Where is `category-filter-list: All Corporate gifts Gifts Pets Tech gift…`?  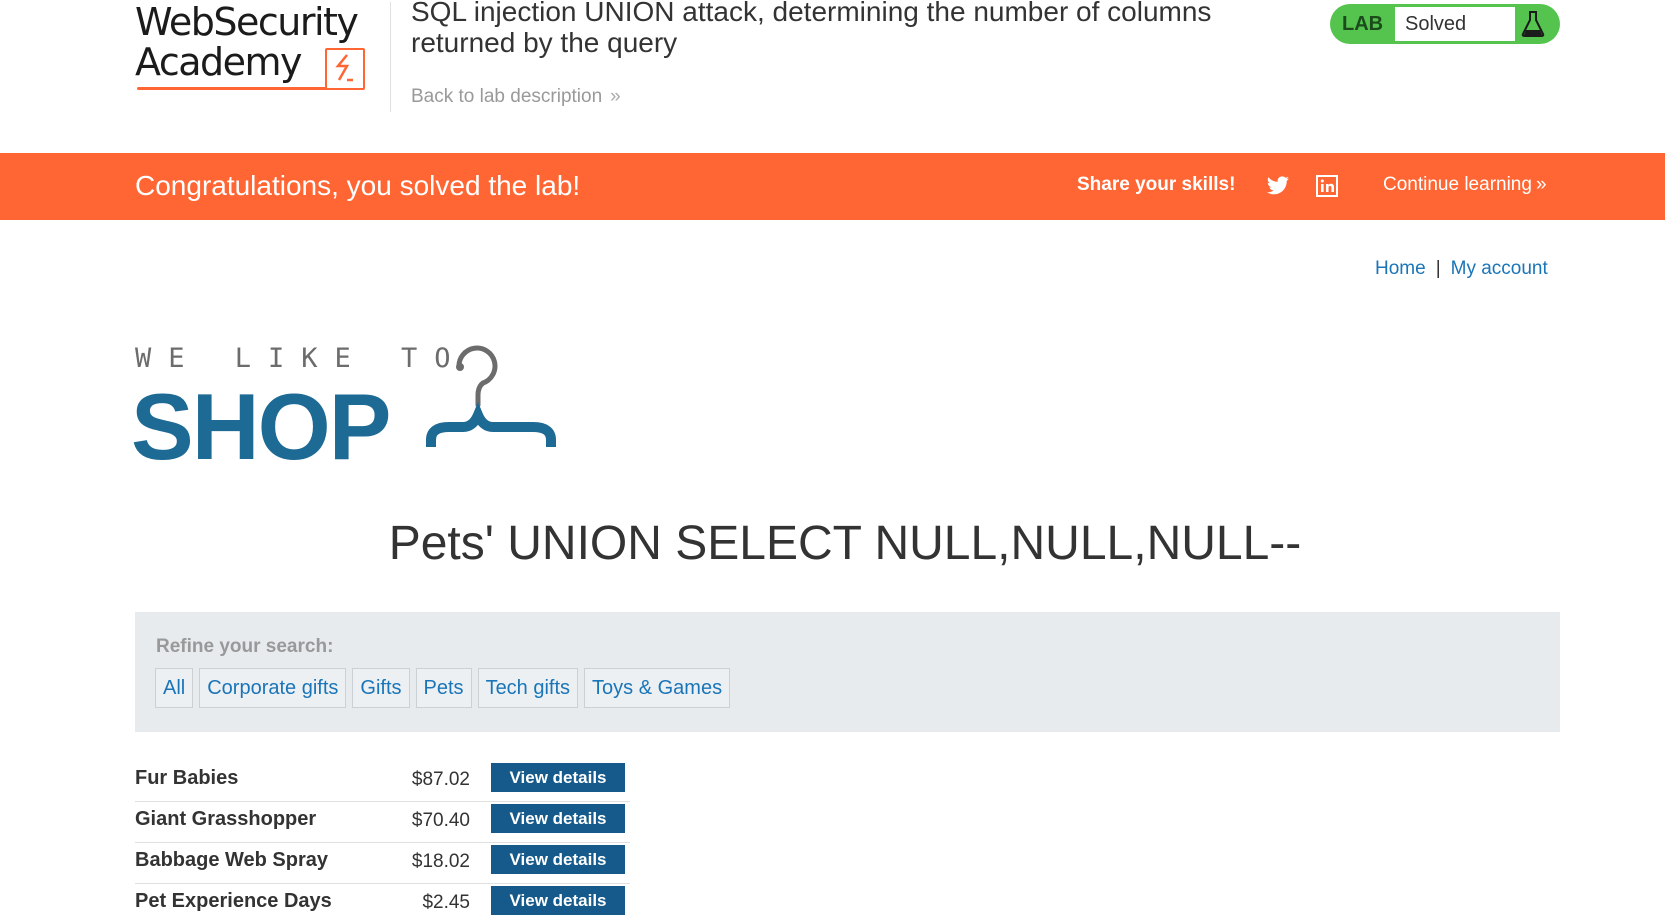
category-filter-list: All Corporate gifts Gifts Pets Tech gift… is located at coordinates (445, 688).